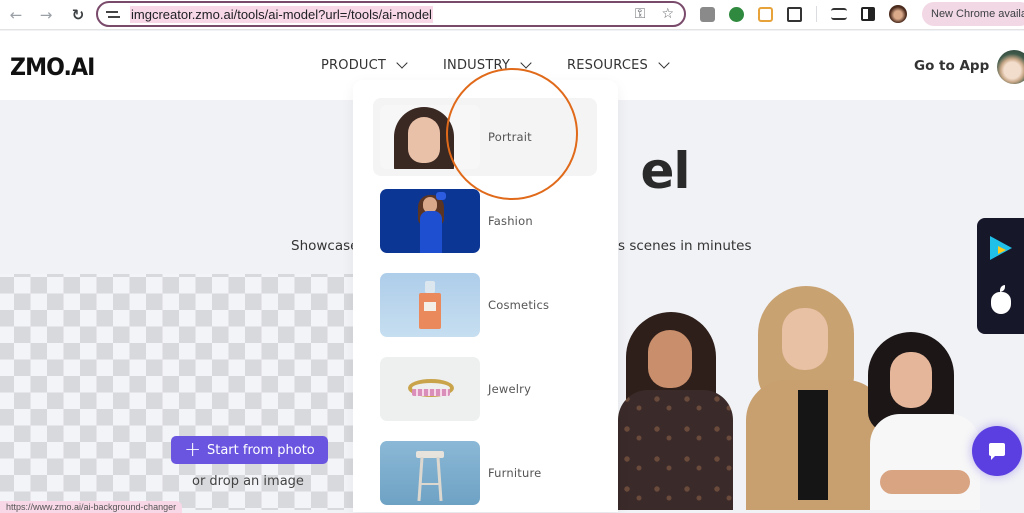 The height and width of the screenshot is (513, 1024). Describe the element at coordinates (248, 481) in the screenshot. I see `drop-image-hint: or drop an image` at that location.